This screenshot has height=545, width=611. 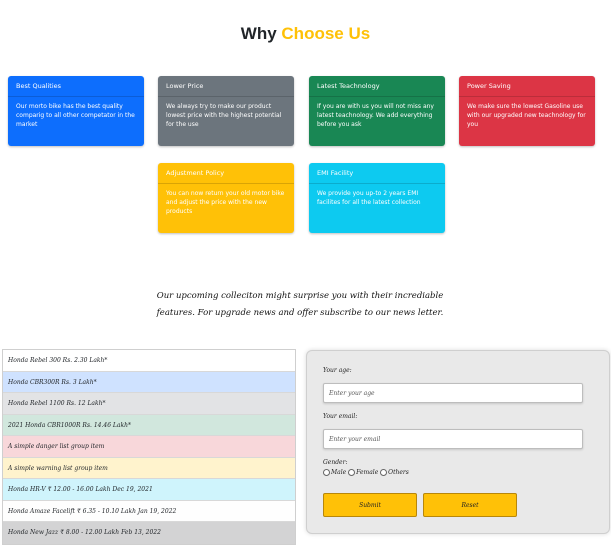 I want to click on card-title: Adjustment Policy, so click(x=226, y=173).